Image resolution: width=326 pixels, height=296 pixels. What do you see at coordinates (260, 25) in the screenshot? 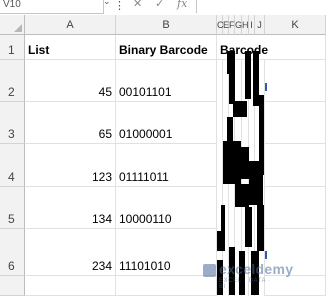
I see `column-header-j: J` at bounding box center [260, 25].